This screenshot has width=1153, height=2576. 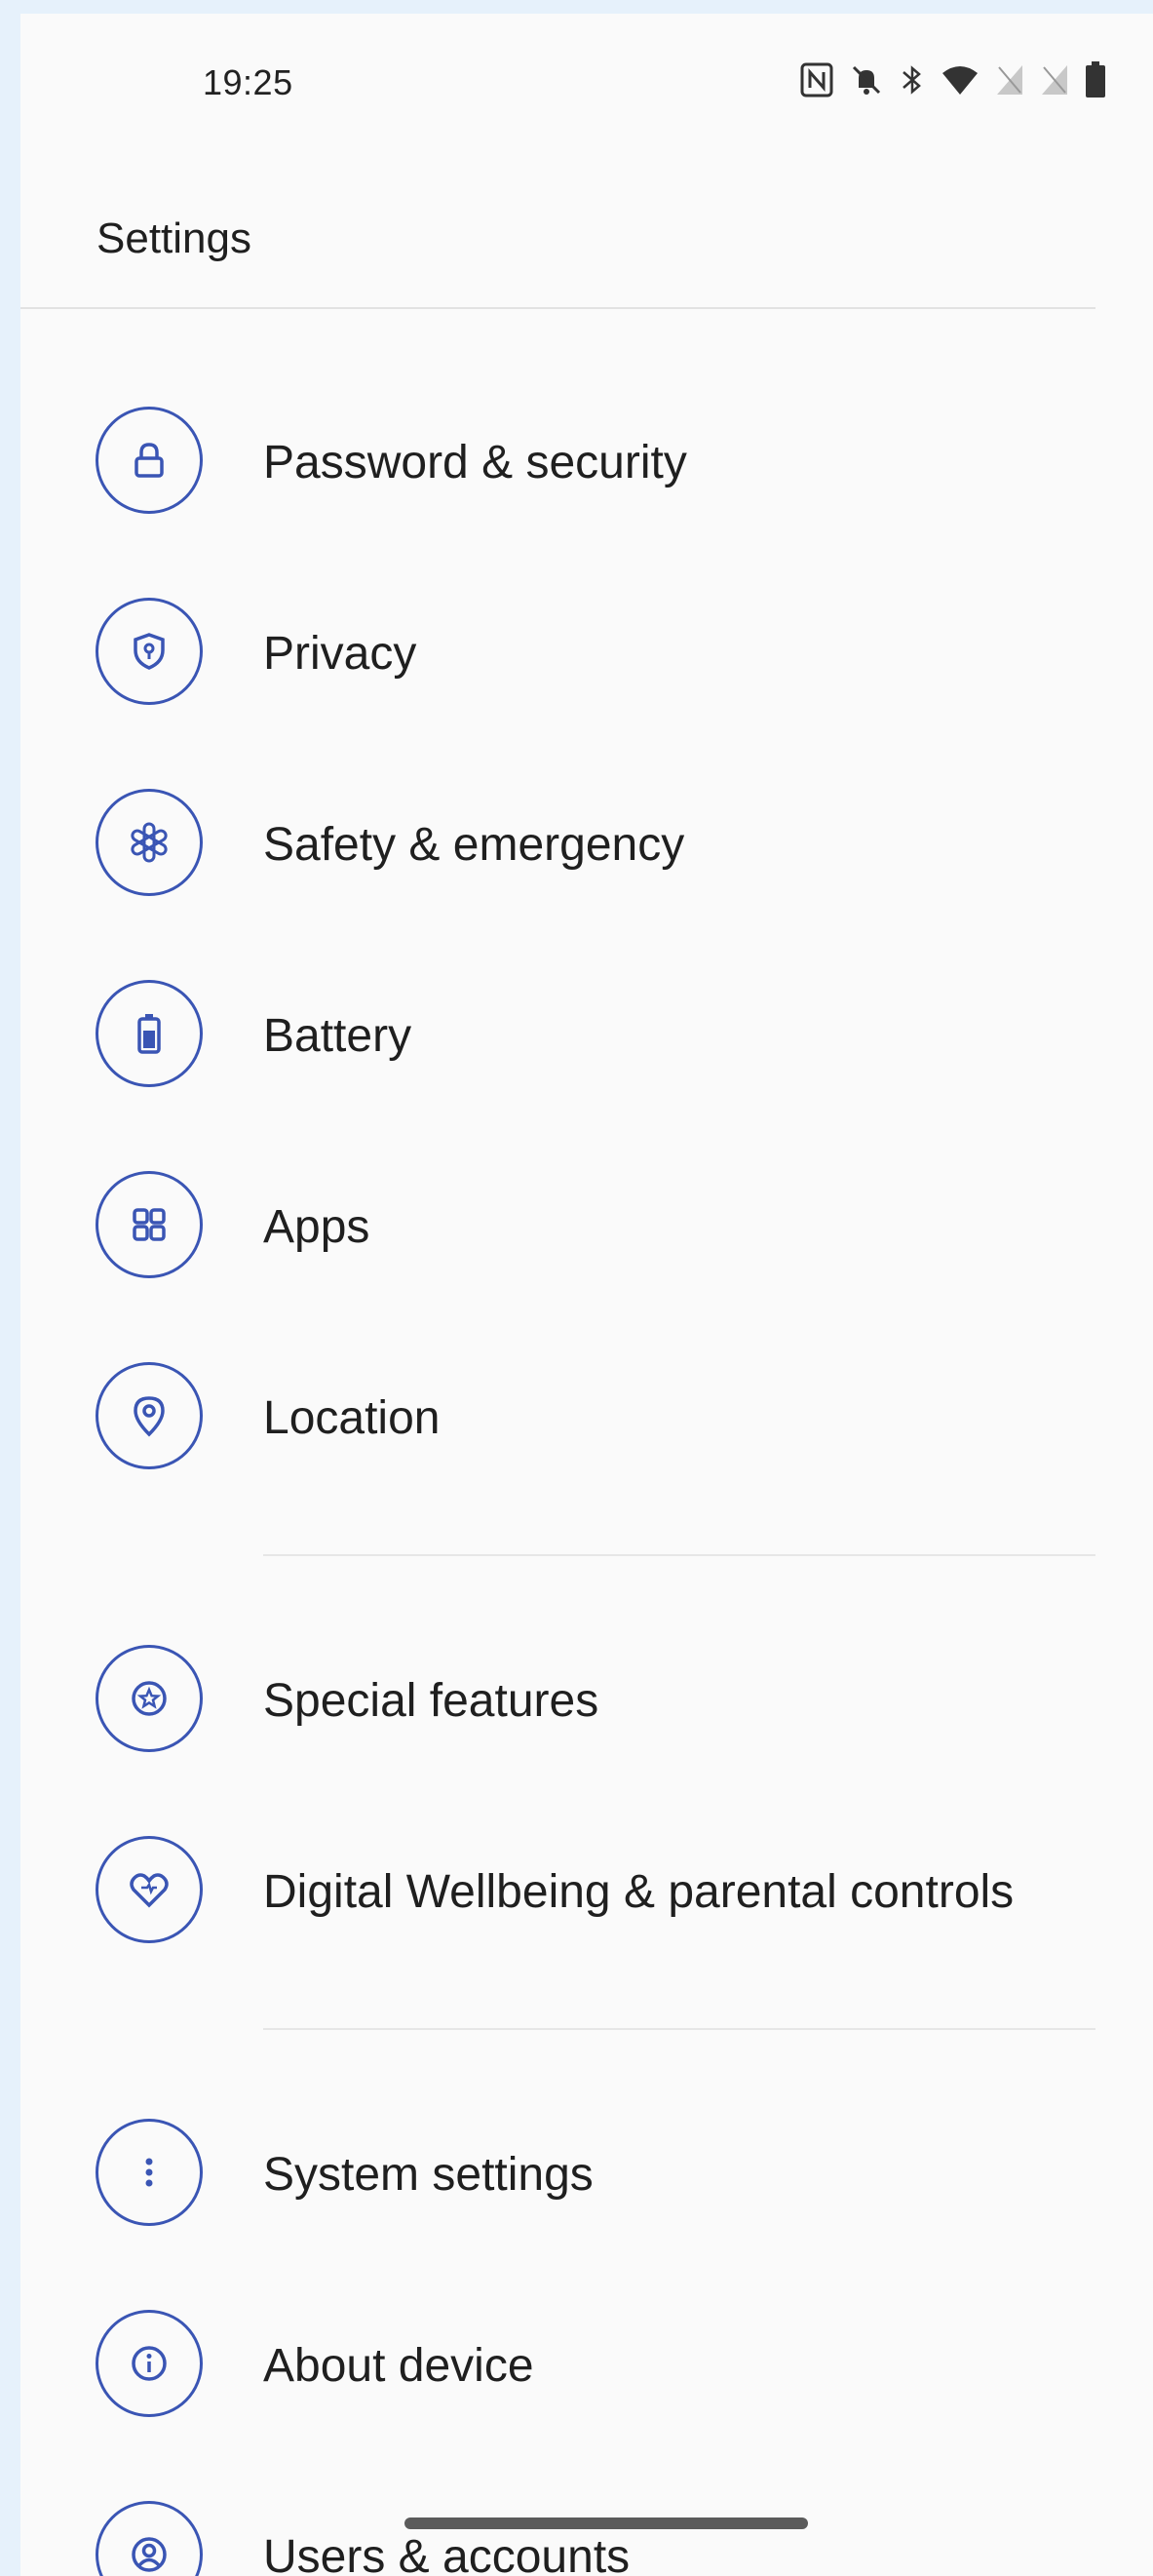 I want to click on status-icons, so click(x=953, y=79).